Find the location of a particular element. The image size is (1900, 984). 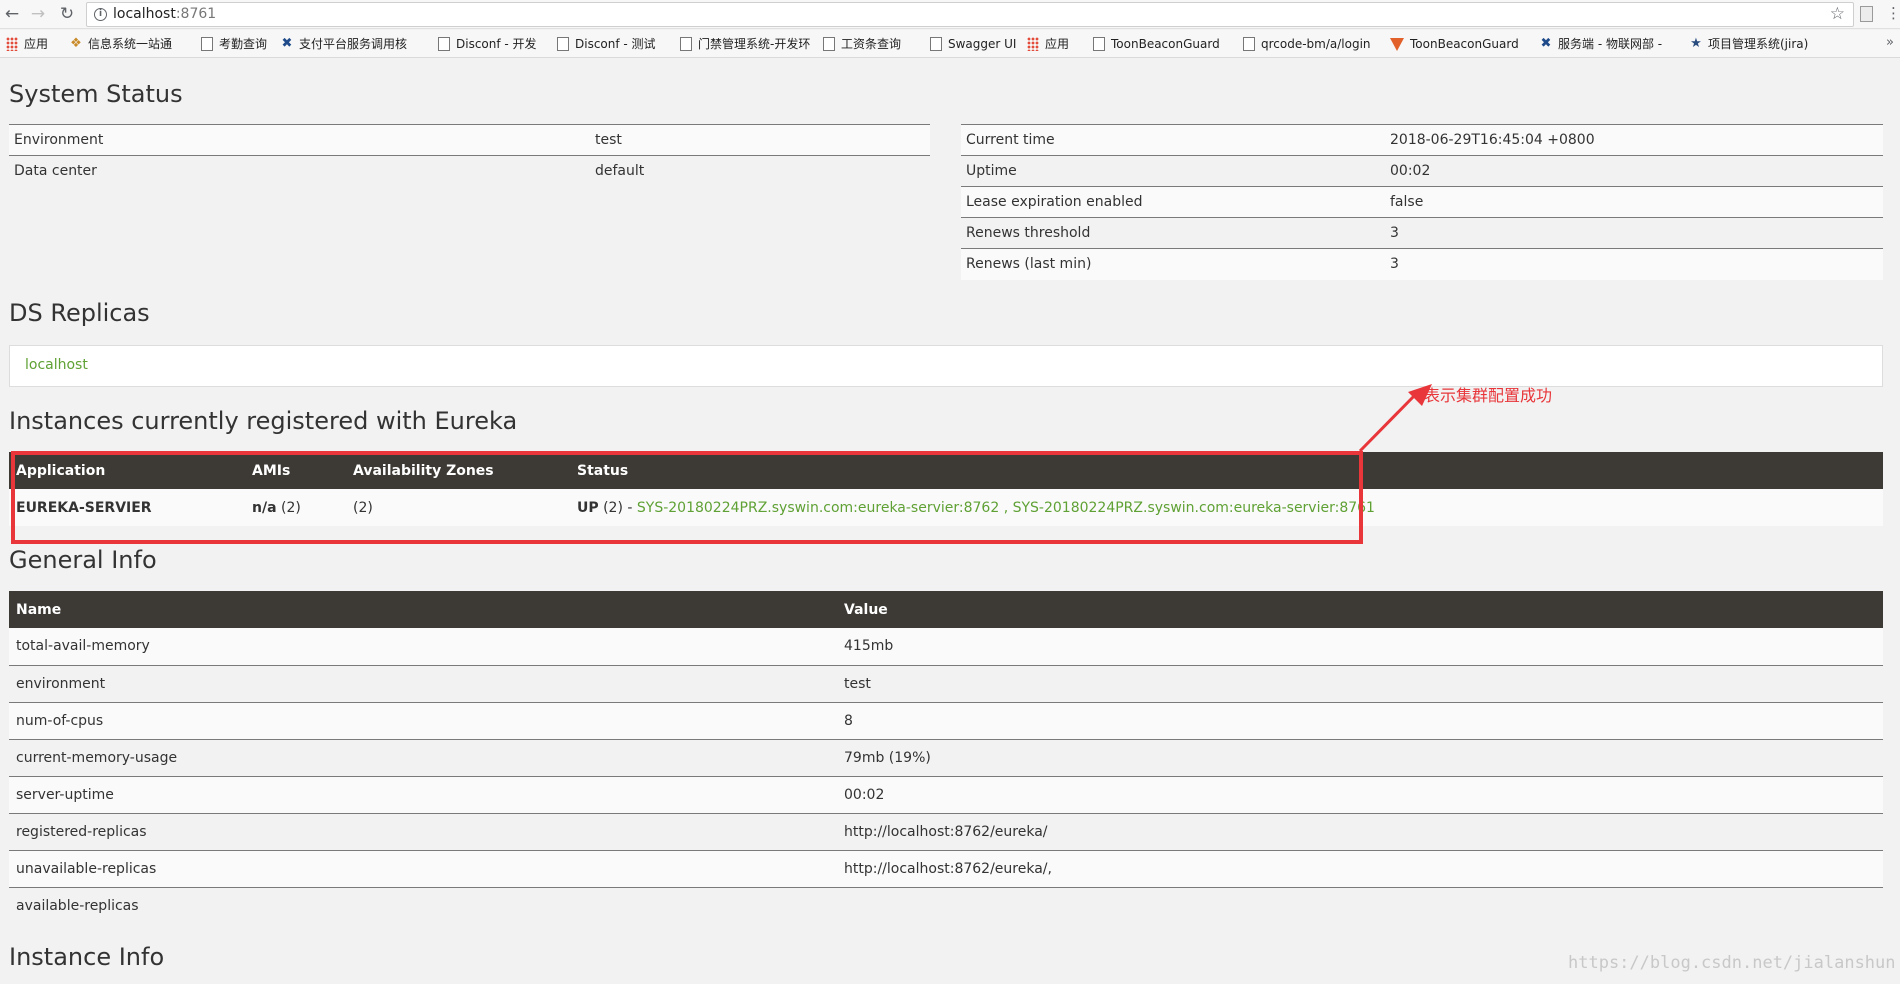

gitlab-fox-icon is located at coordinates (1397, 44).